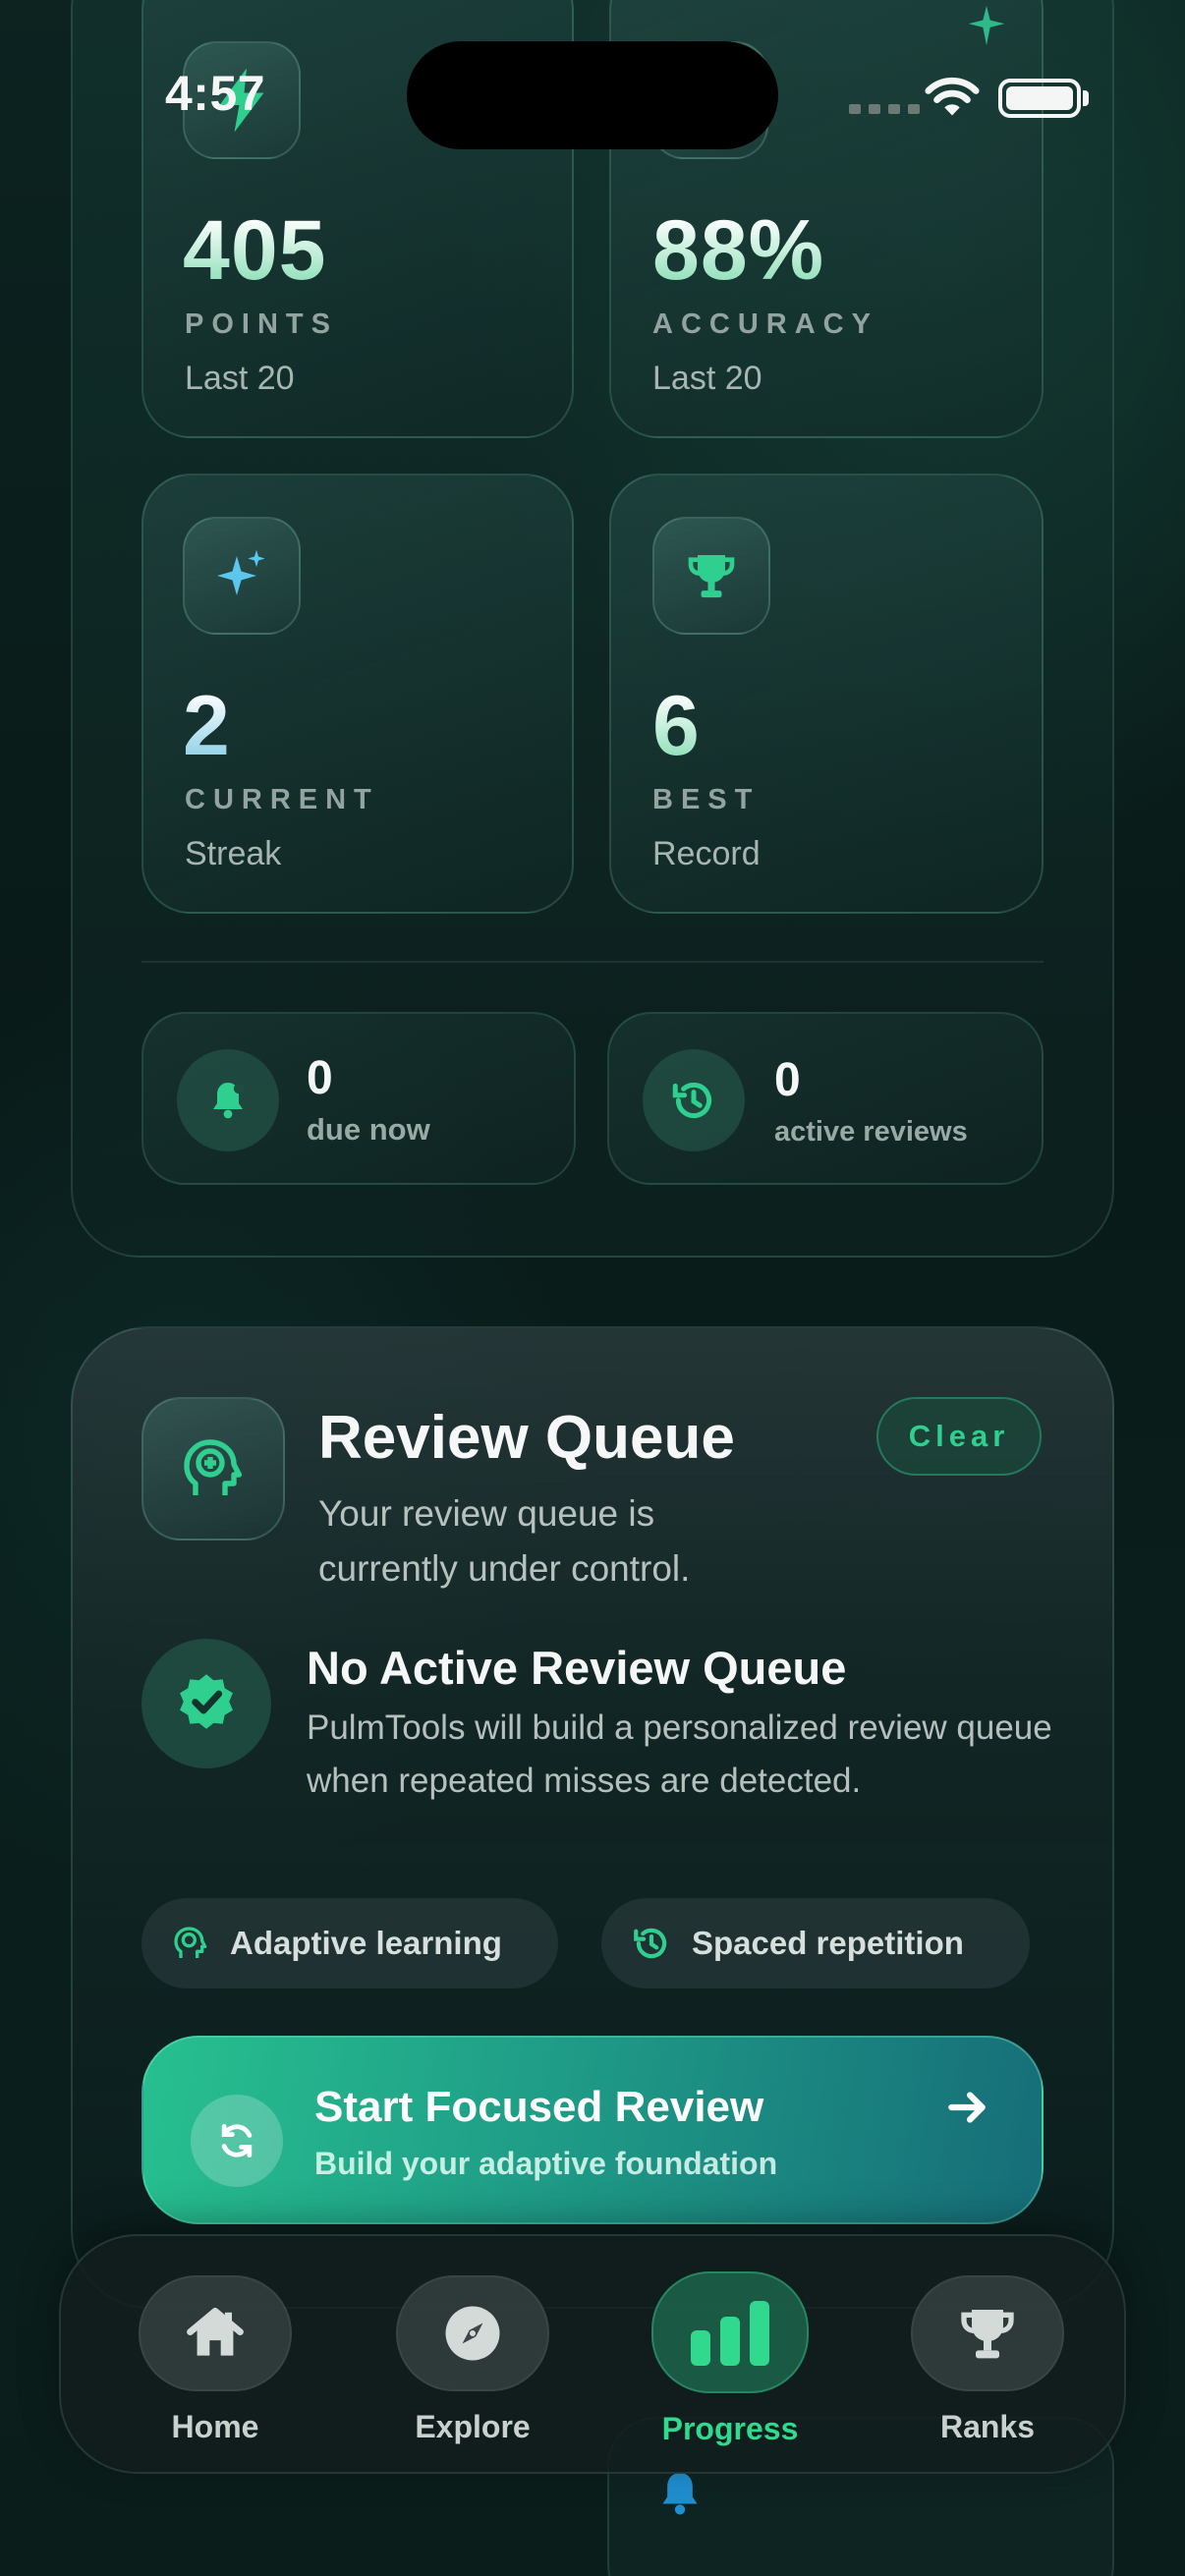 This screenshot has height=2576, width=1185. I want to click on points-sub: Last 20, so click(240, 378).